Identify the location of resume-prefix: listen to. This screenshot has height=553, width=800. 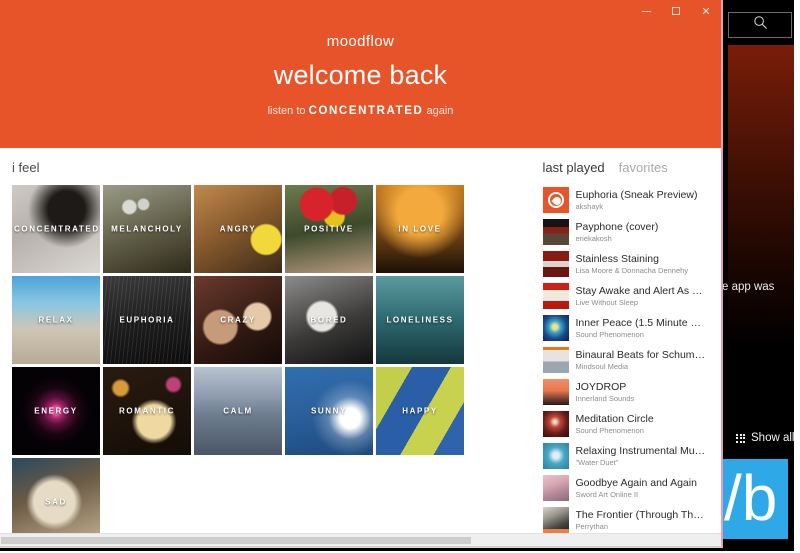
(286, 111).